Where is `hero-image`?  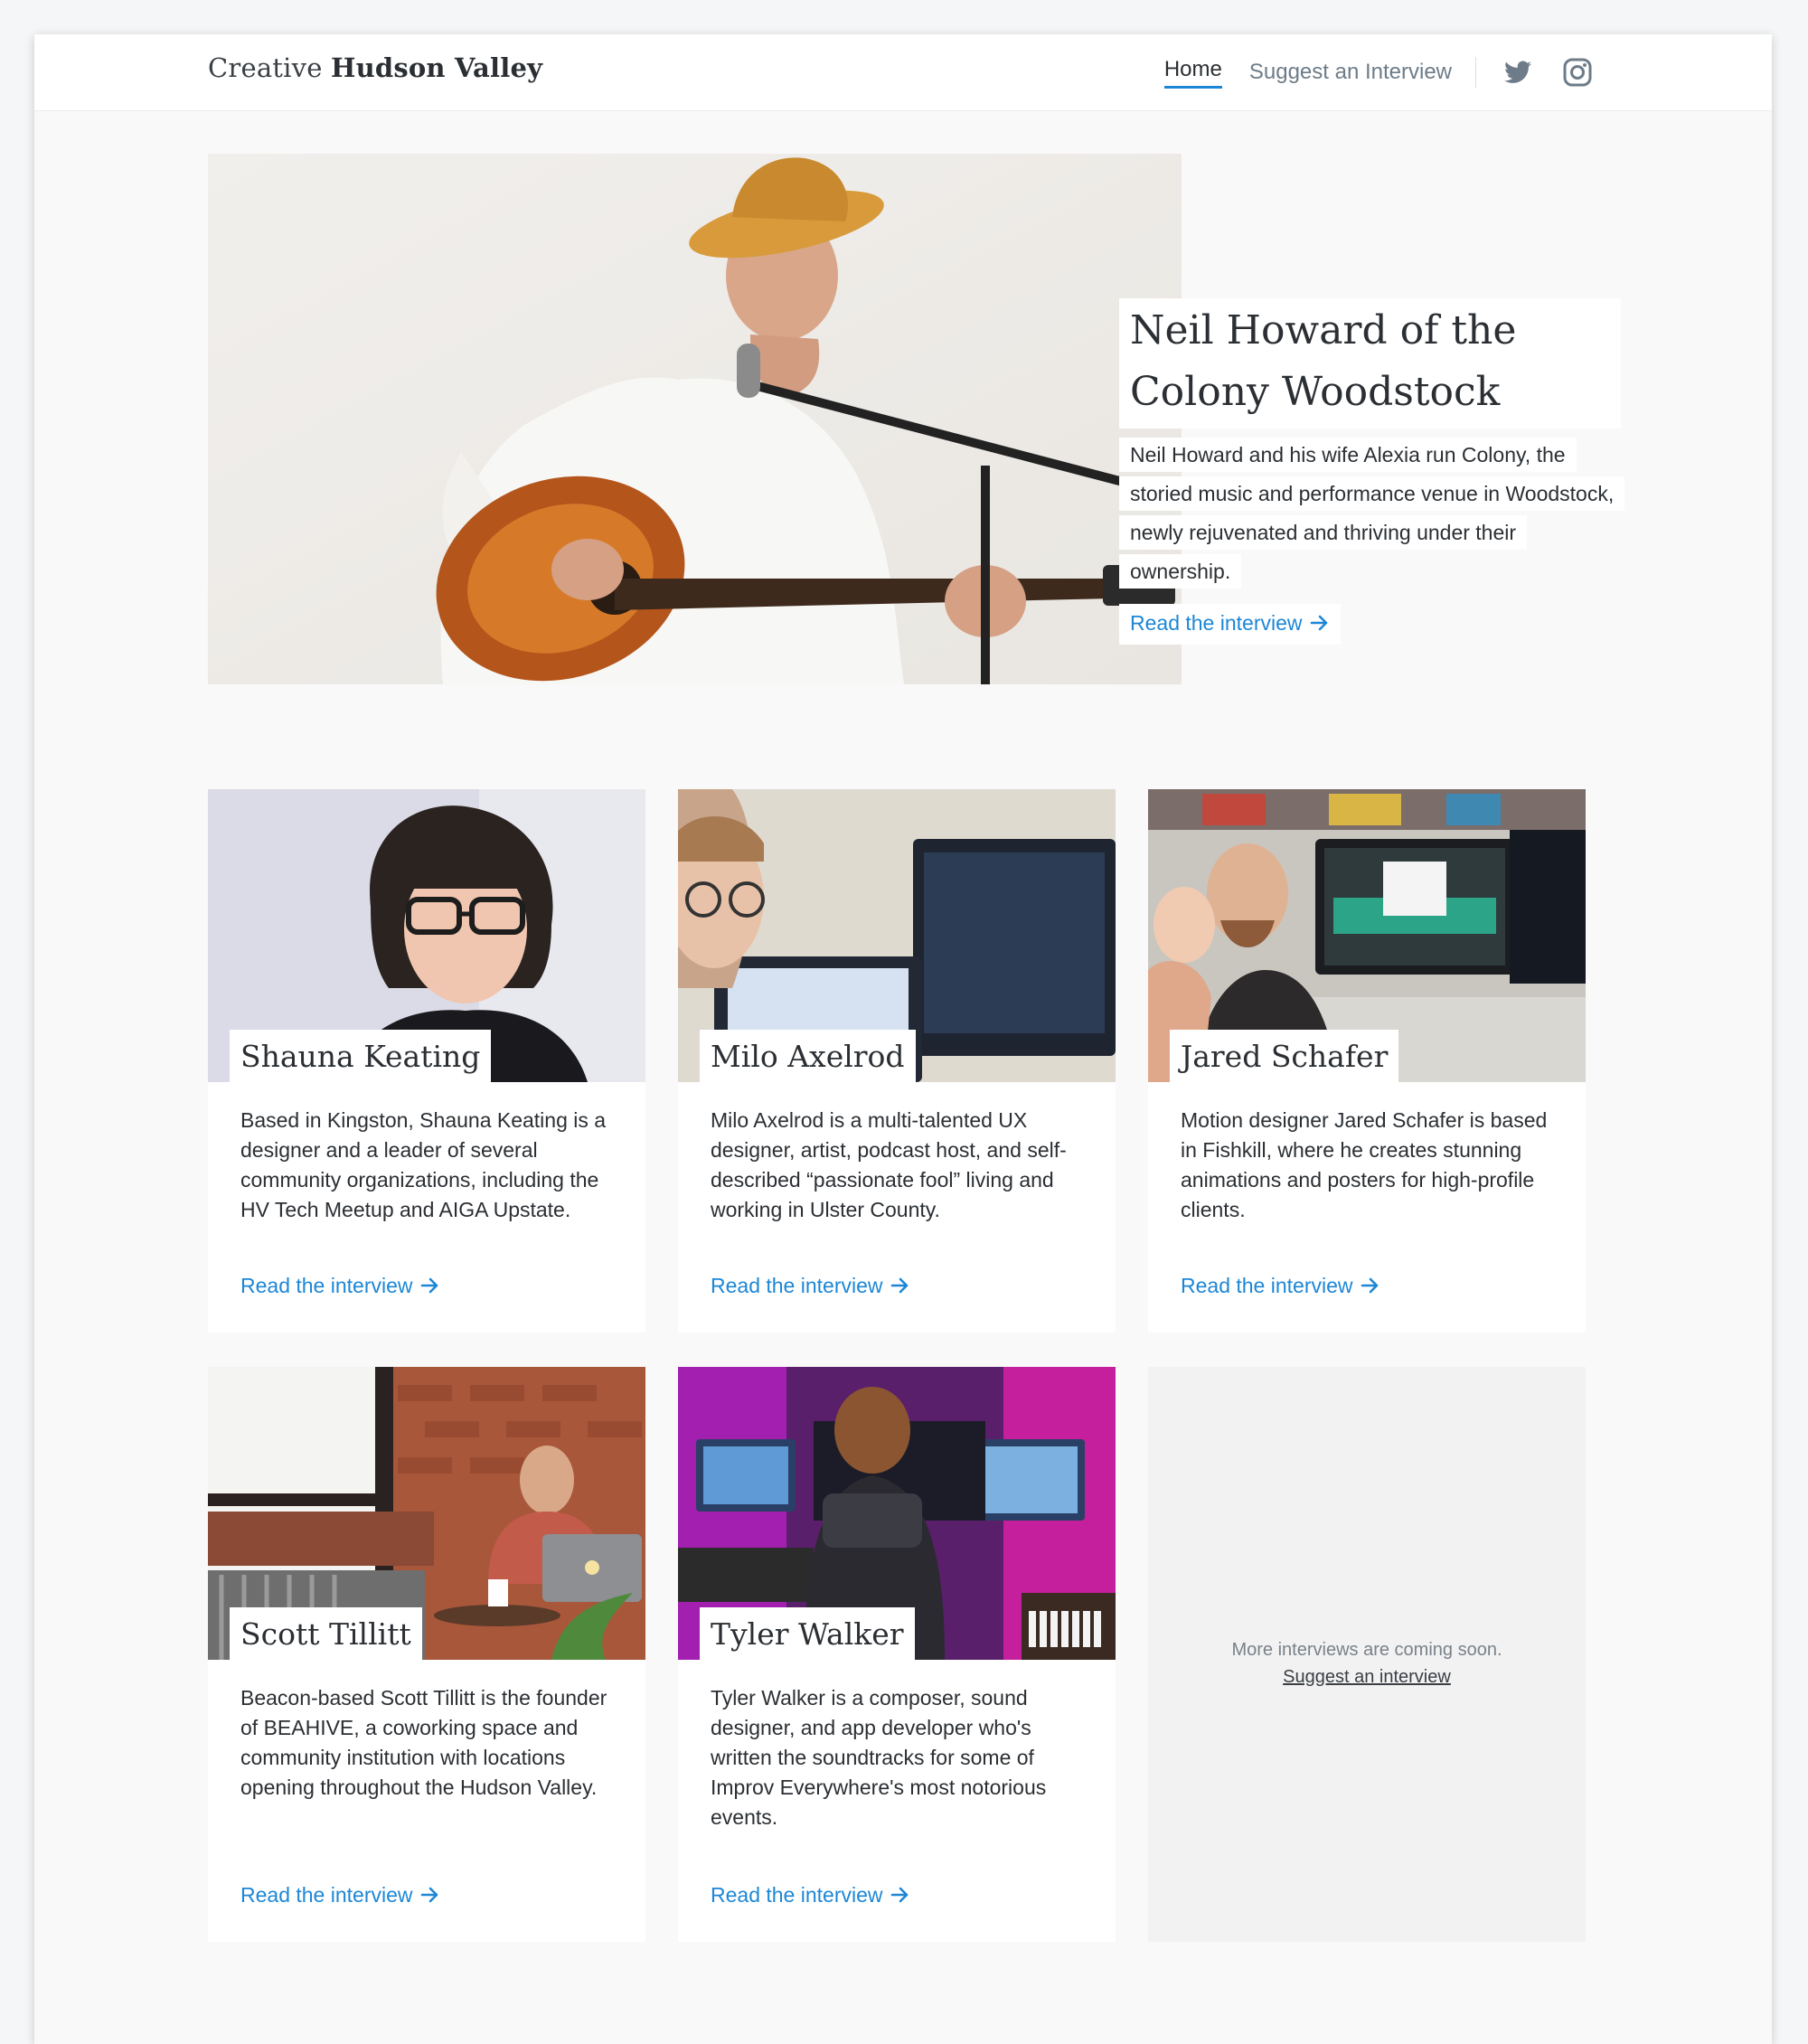 hero-image is located at coordinates (695, 419).